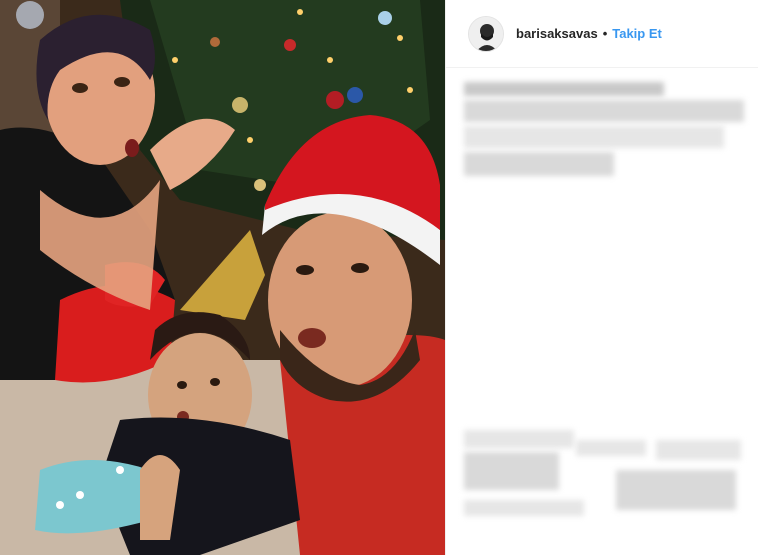 This screenshot has width=758, height=555. I want to click on follow-button: Takip Et, so click(637, 33).